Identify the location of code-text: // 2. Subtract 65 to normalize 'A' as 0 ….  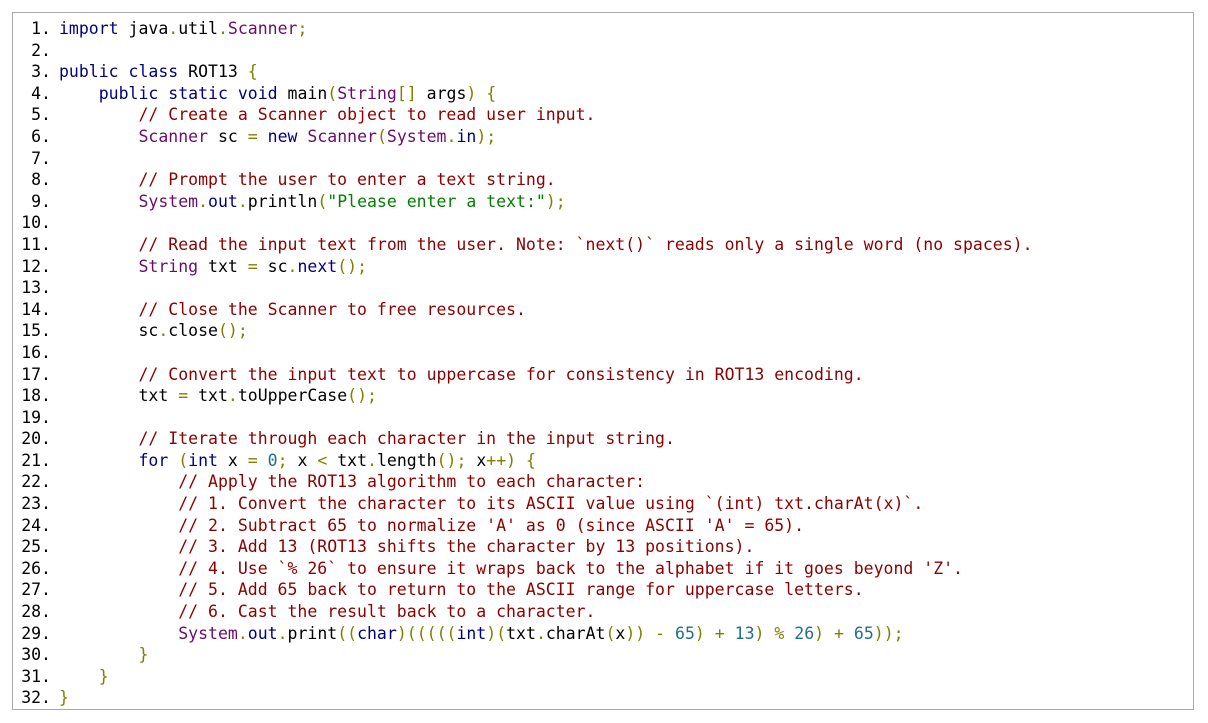
(491, 525).